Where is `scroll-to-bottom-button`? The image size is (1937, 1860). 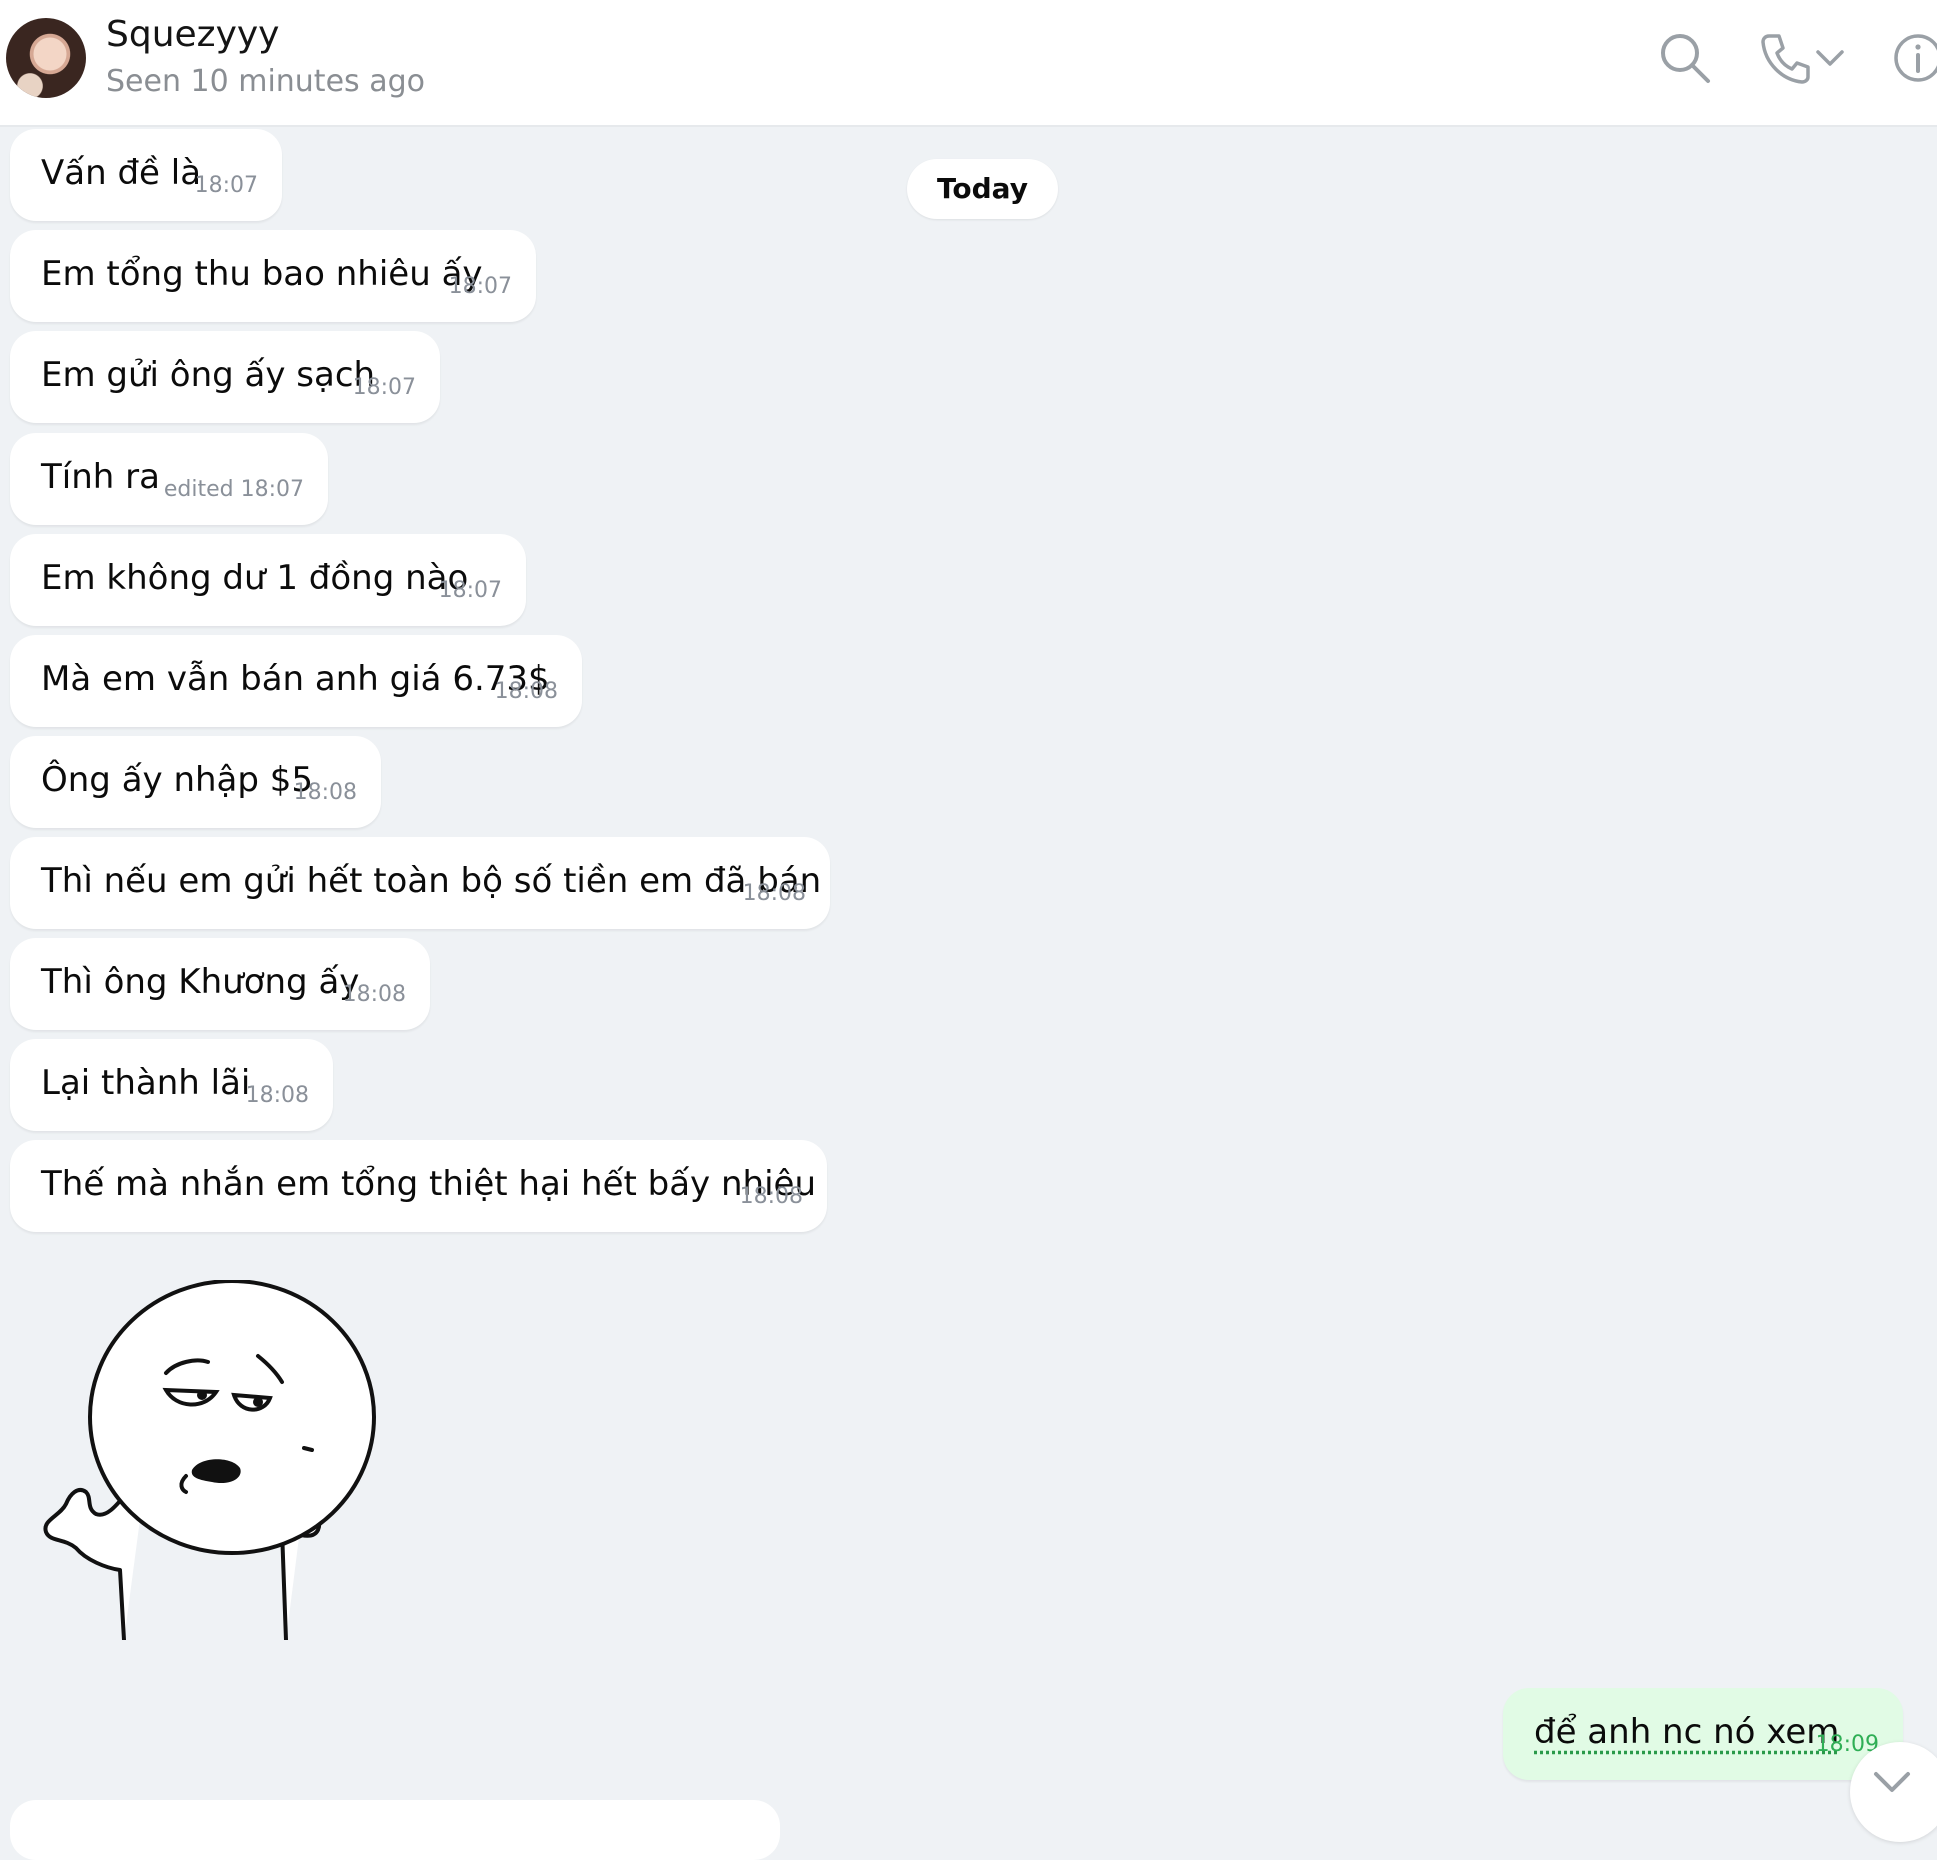 scroll-to-bottom-button is located at coordinates (1893, 1792).